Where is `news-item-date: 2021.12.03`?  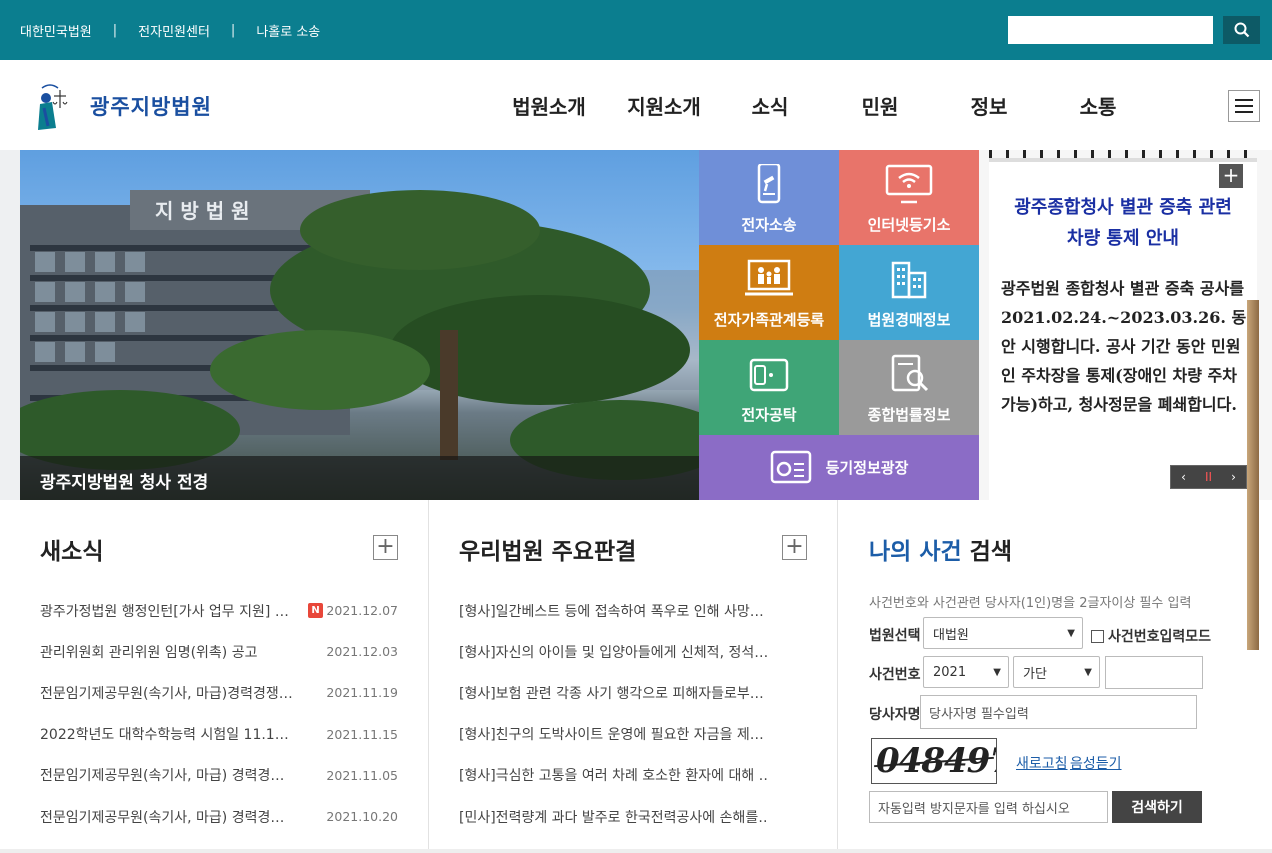 news-item-date: 2021.12.03 is located at coordinates (362, 652).